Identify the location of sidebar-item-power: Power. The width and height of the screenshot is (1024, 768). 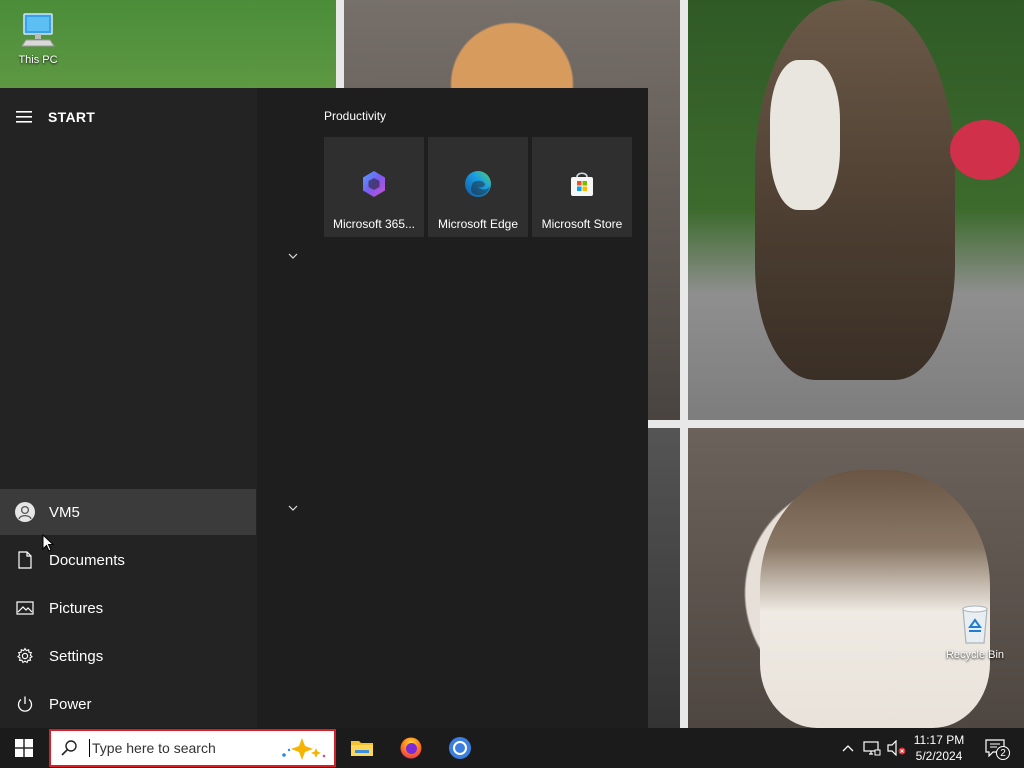
(128, 704).